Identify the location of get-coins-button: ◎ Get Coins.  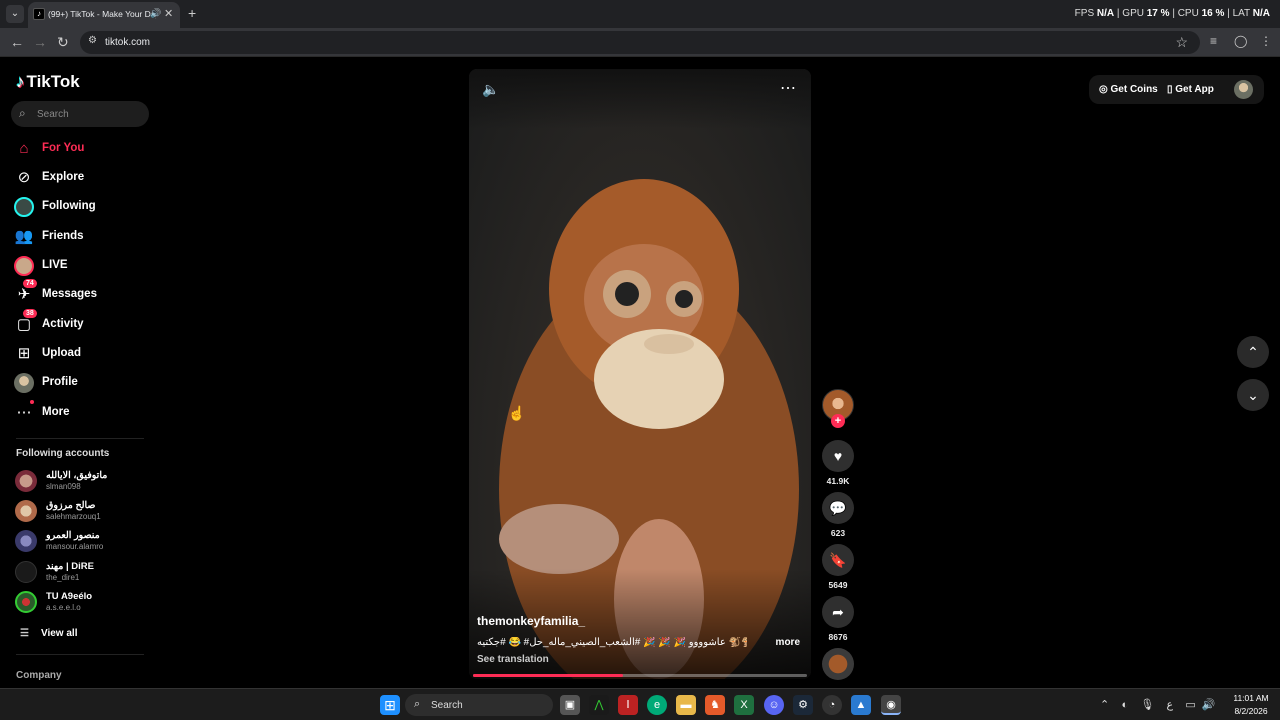
(1128, 89).